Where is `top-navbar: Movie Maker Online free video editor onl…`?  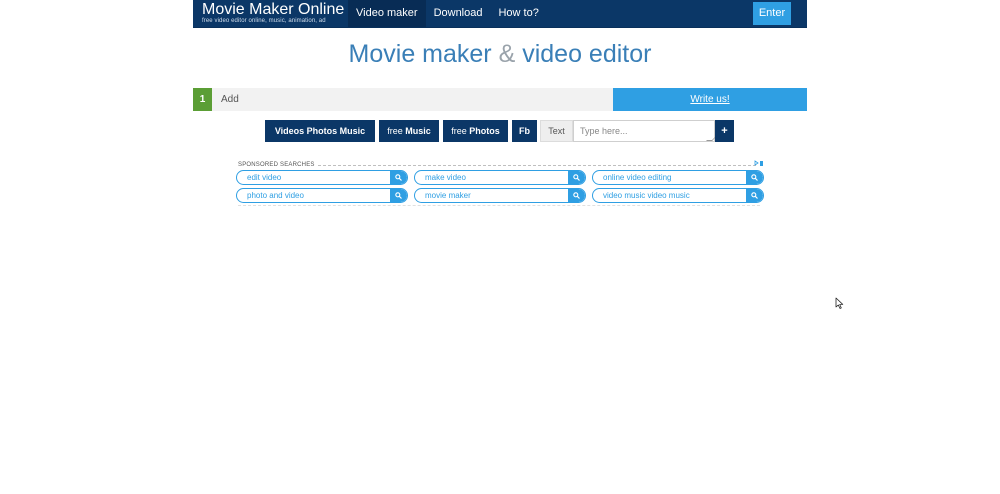
top-navbar: Movie Maker Online free video editor onl… is located at coordinates (500, 14).